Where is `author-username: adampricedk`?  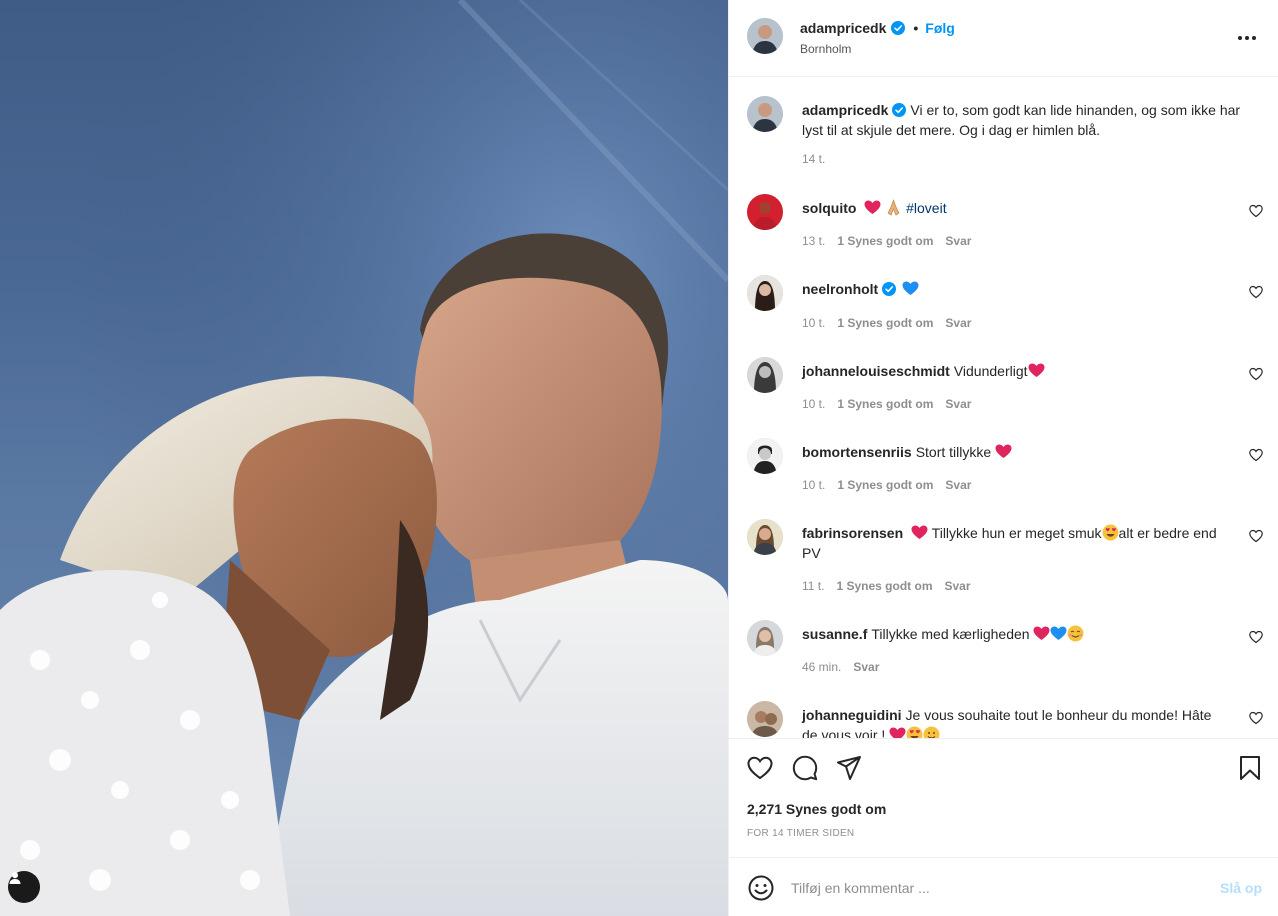
author-username: adampricedk is located at coordinates (843, 28).